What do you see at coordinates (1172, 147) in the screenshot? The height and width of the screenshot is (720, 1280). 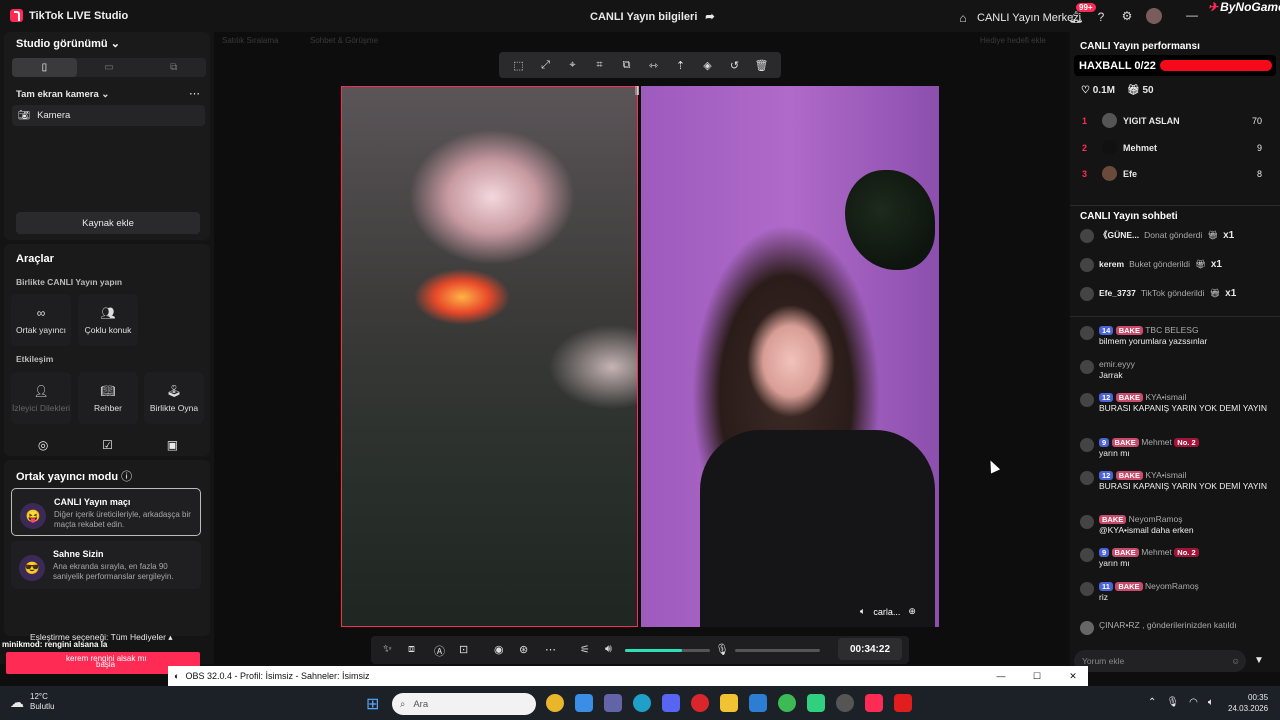 I see `ranking-row: 2 Mehmet 9` at bounding box center [1172, 147].